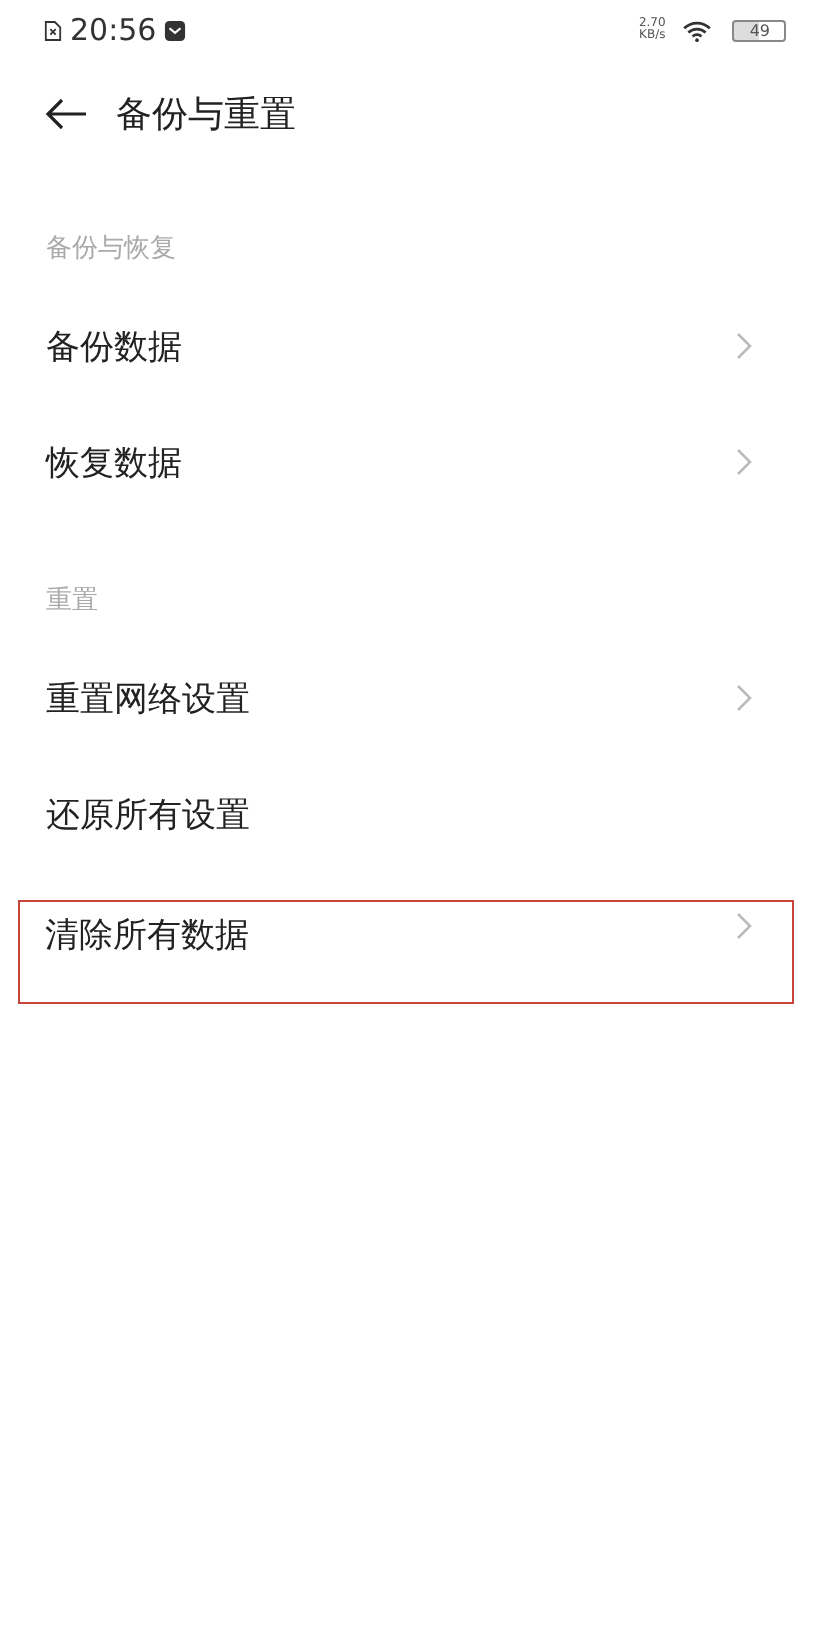 This screenshot has width=826, height=1636. What do you see at coordinates (413, 346) in the screenshot?
I see `settings-item: 备份数据` at bounding box center [413, 346].